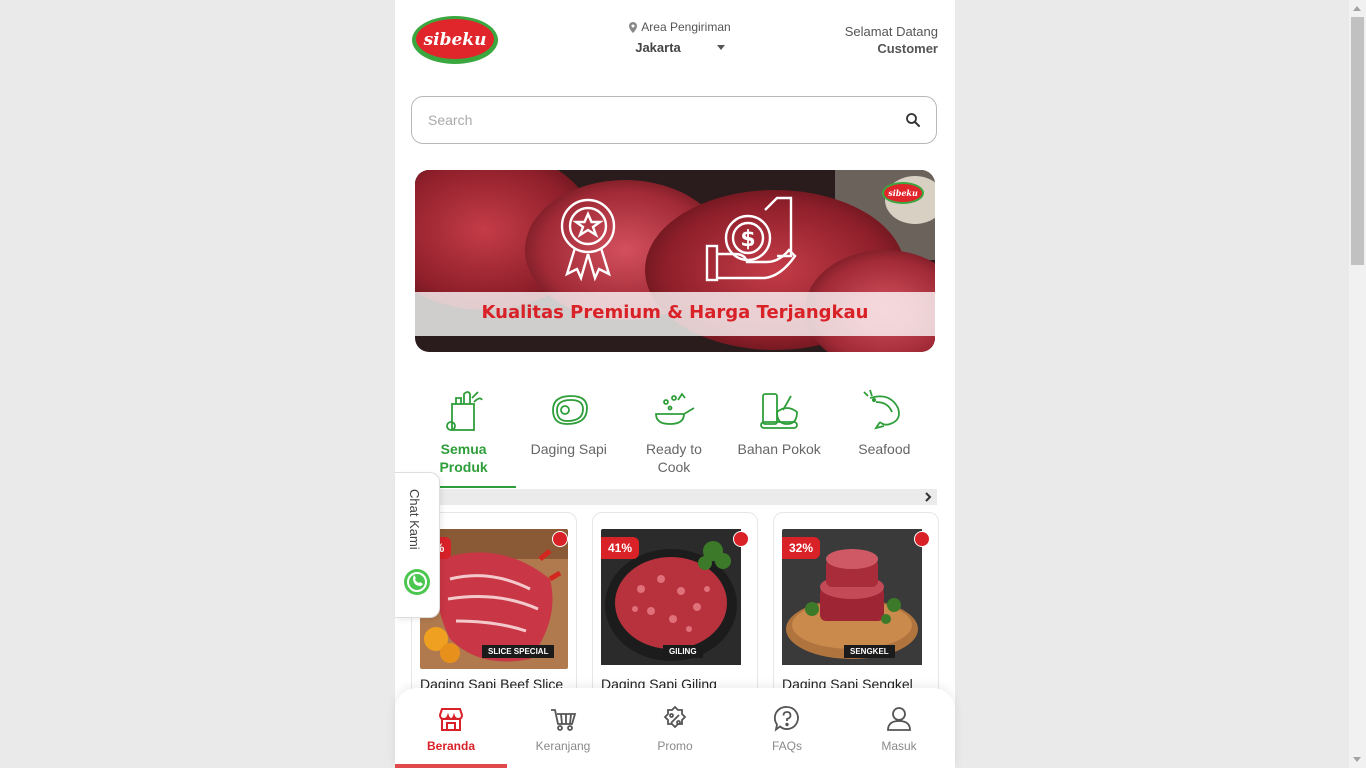 The image size is (1366, 768). I want to click on chat-widget: Chat Kami, so click(417, 545).